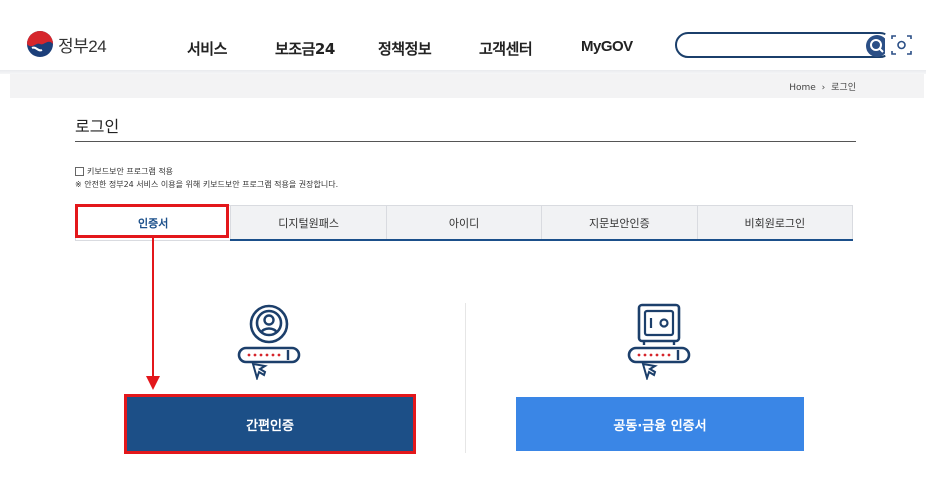 This screenshot has height=486, width=926. What do you see at coordinates (660, 424) in the screenshot?
I see `joint-financial-cert-button: 공동·금융 인증서` at bounding box center [660, 424].